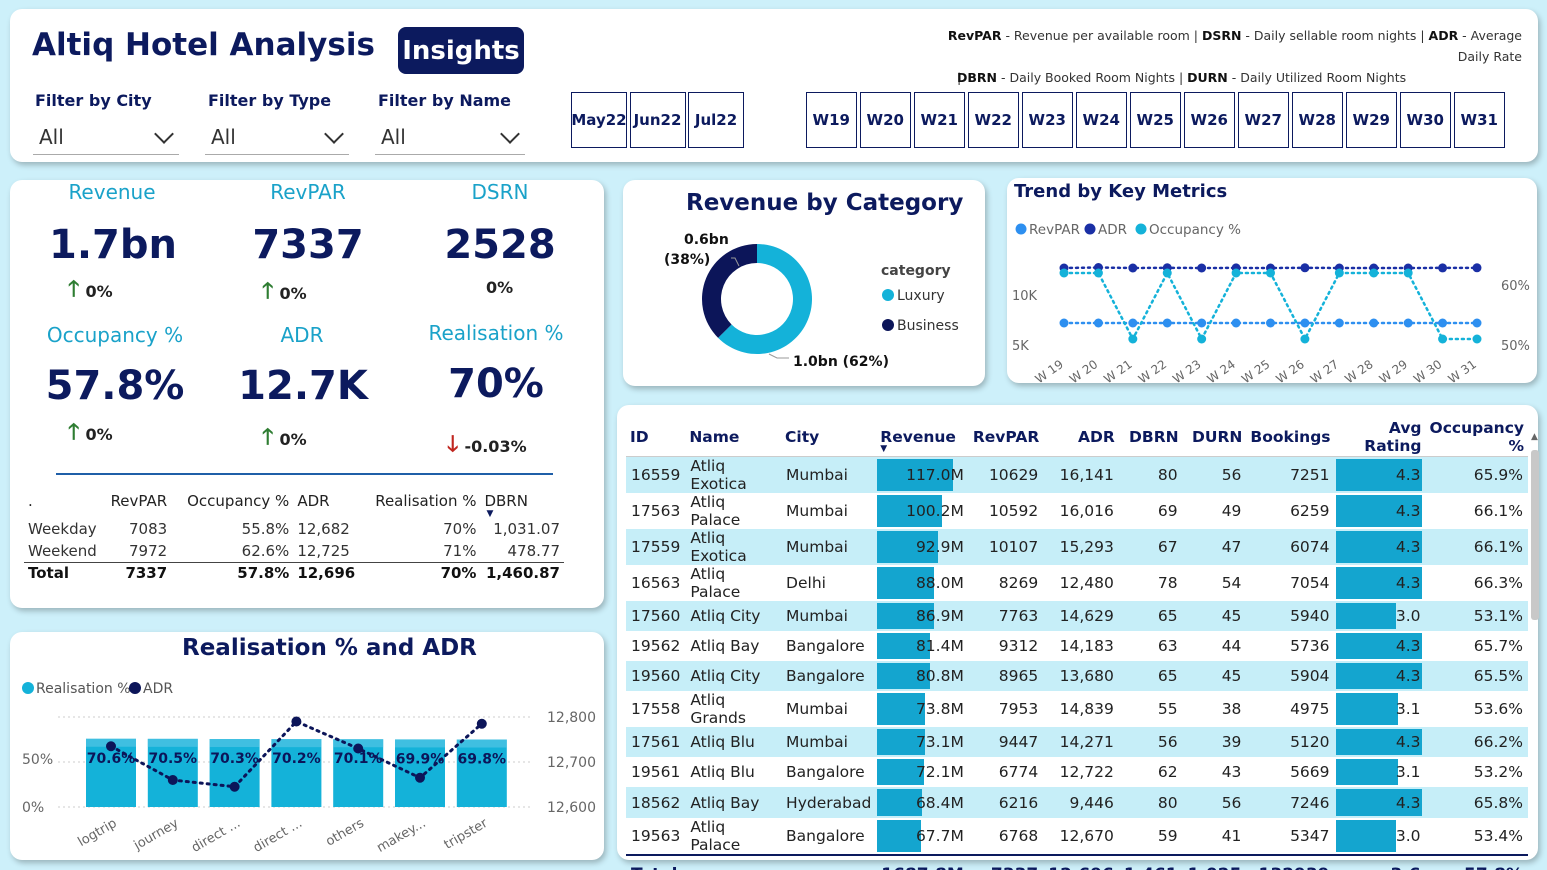  Describe the element at coordinates (1425, 120) in the screenshot. I see `week-slicer-button: W 30` at that location.